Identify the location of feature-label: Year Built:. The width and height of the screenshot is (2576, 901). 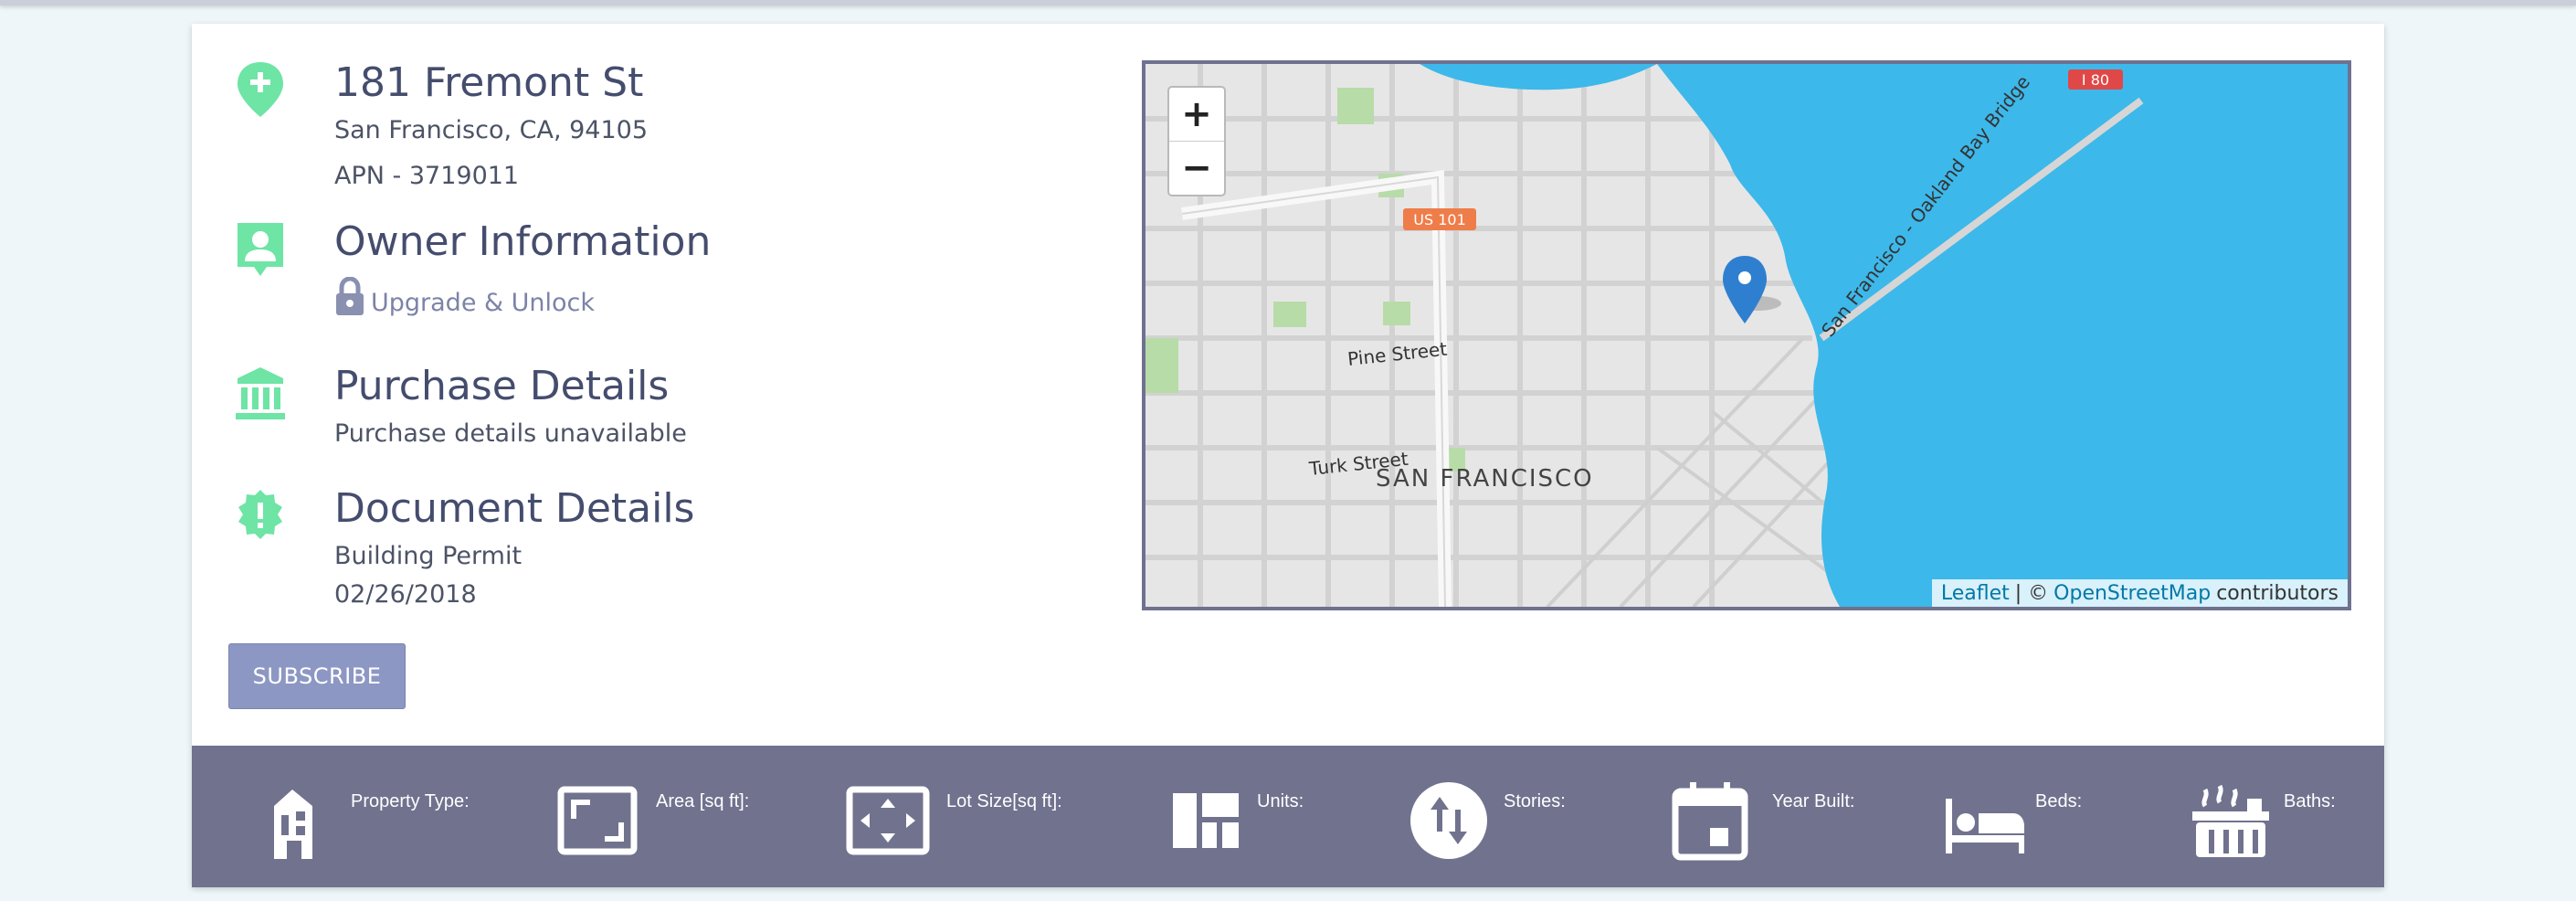
(1813, 801).